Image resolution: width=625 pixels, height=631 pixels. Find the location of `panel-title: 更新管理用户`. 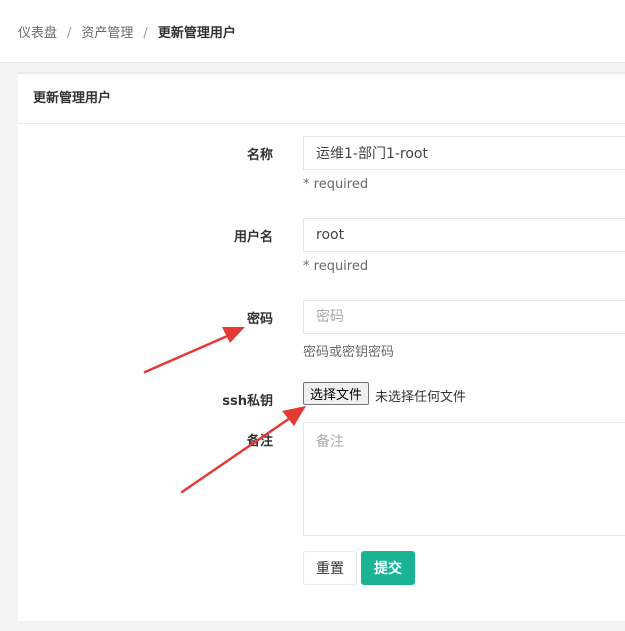

panel-title: 更新管理用户 is located at coordinates (72, 98).